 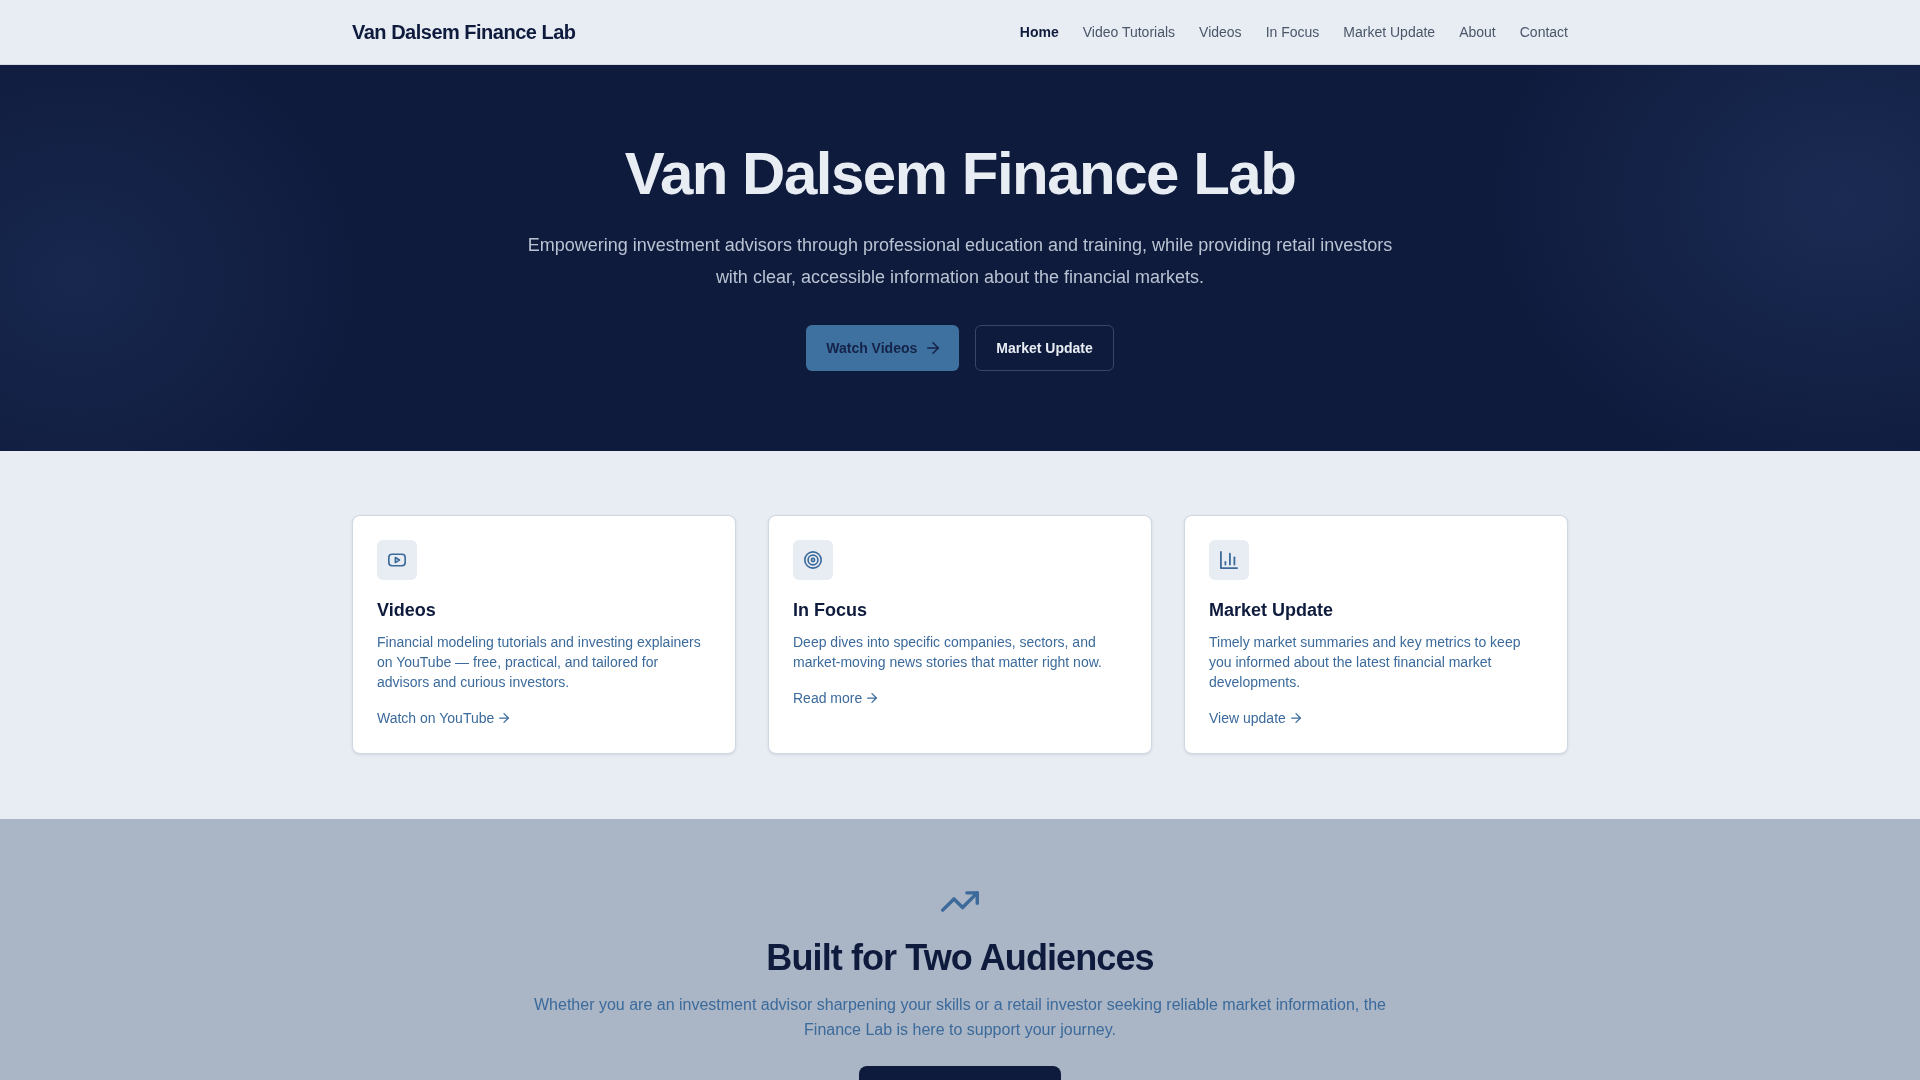 I want to click on play-video-icon, so click(x=397, y=560).